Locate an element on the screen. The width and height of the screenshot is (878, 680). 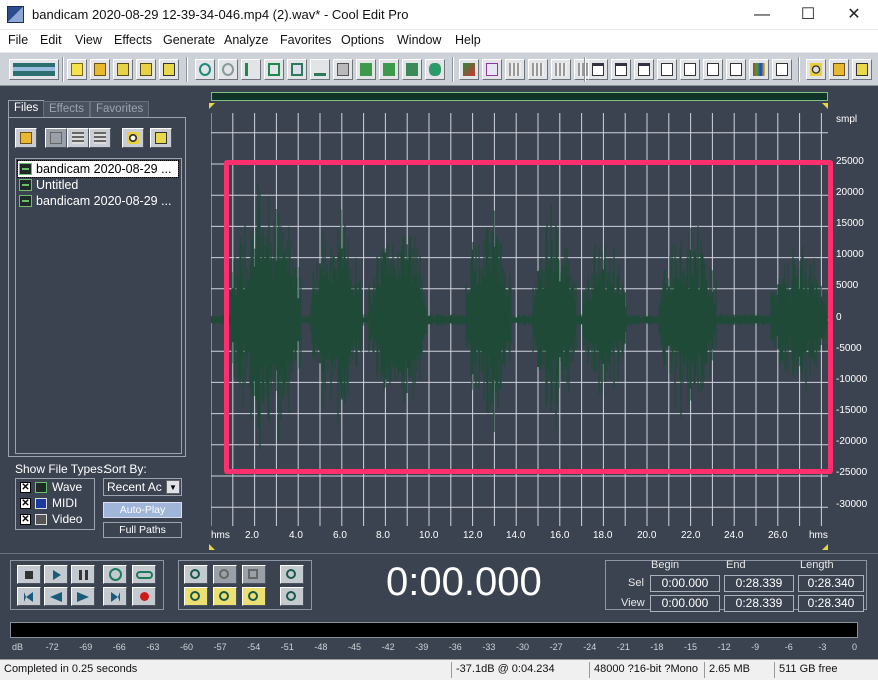
sel-begin-field: 0:00.000 is located at coordinates (685, 583).